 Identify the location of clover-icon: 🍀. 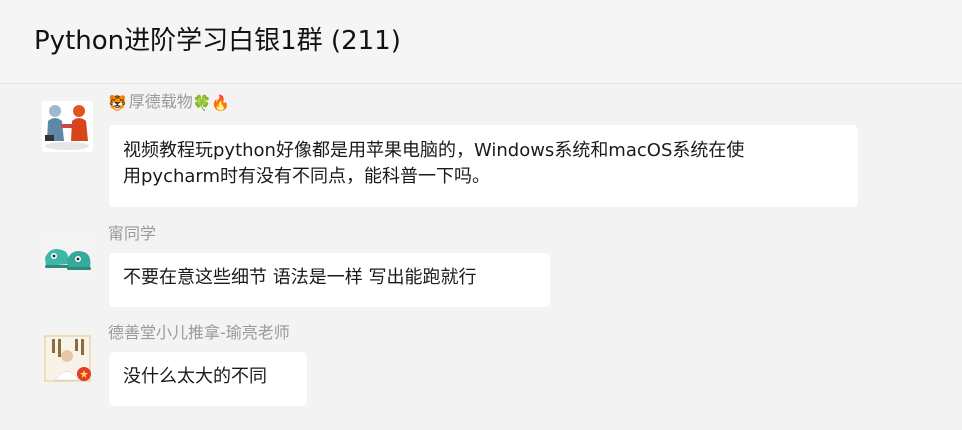
(202, 102).